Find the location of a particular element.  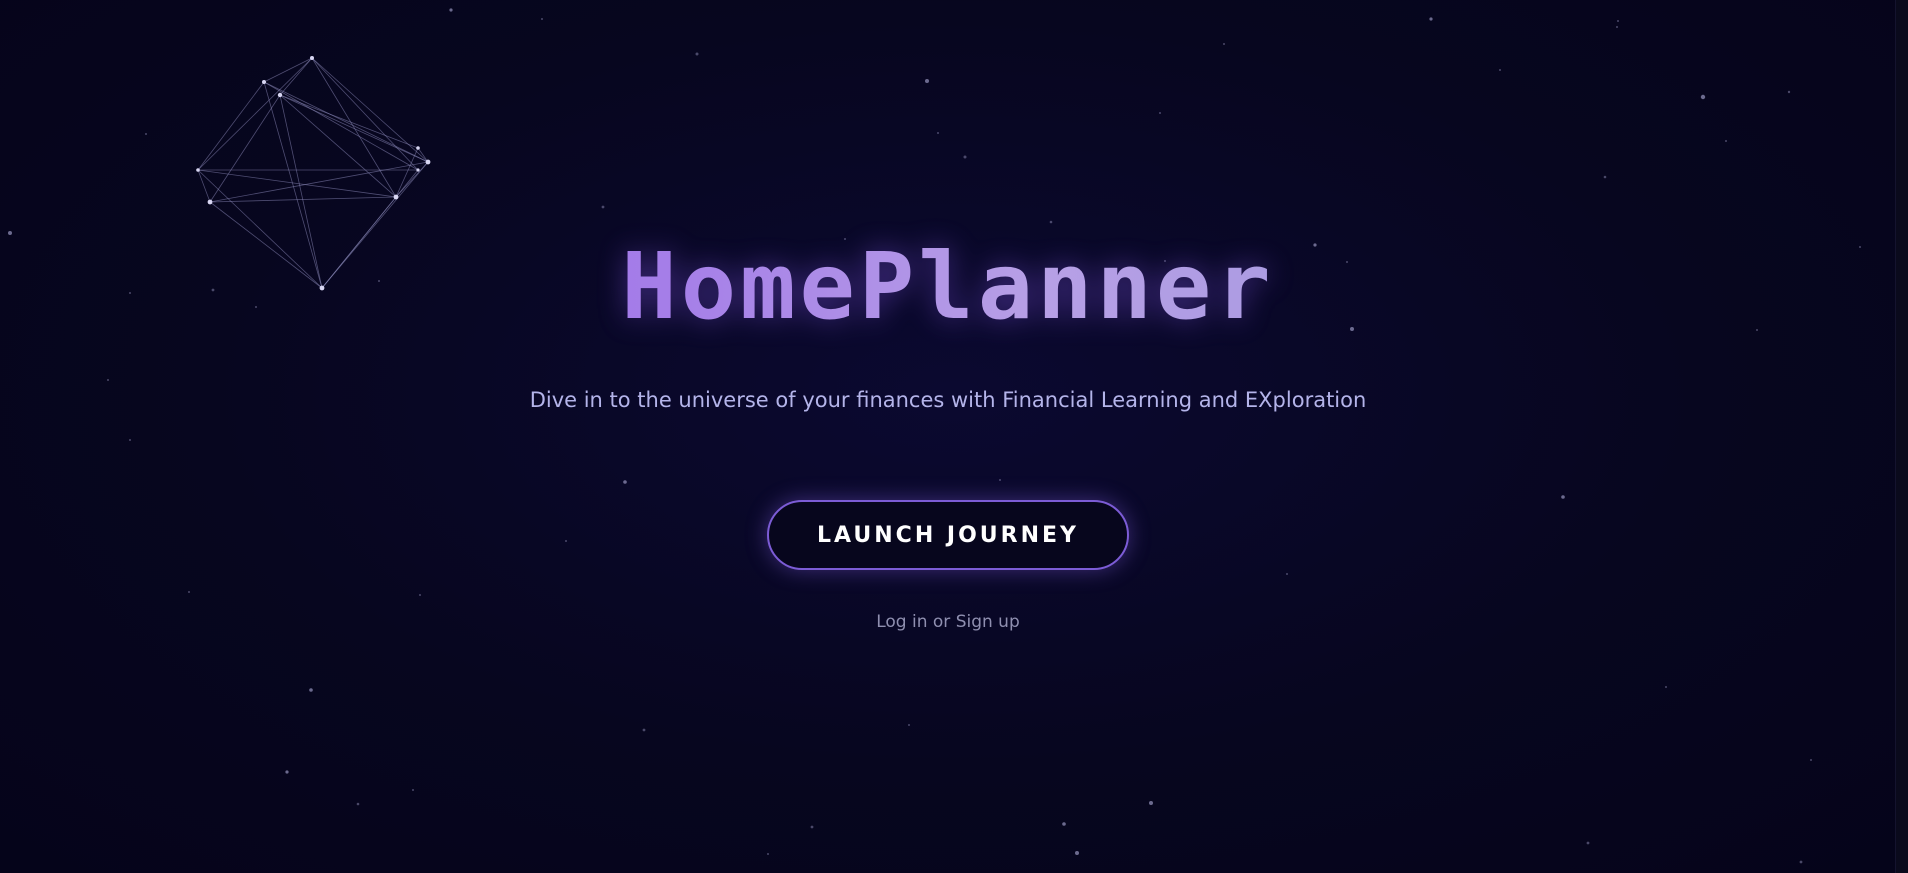

launch-journey-button: LAUNCH JOURNEY is located at coordinates (948, 535).